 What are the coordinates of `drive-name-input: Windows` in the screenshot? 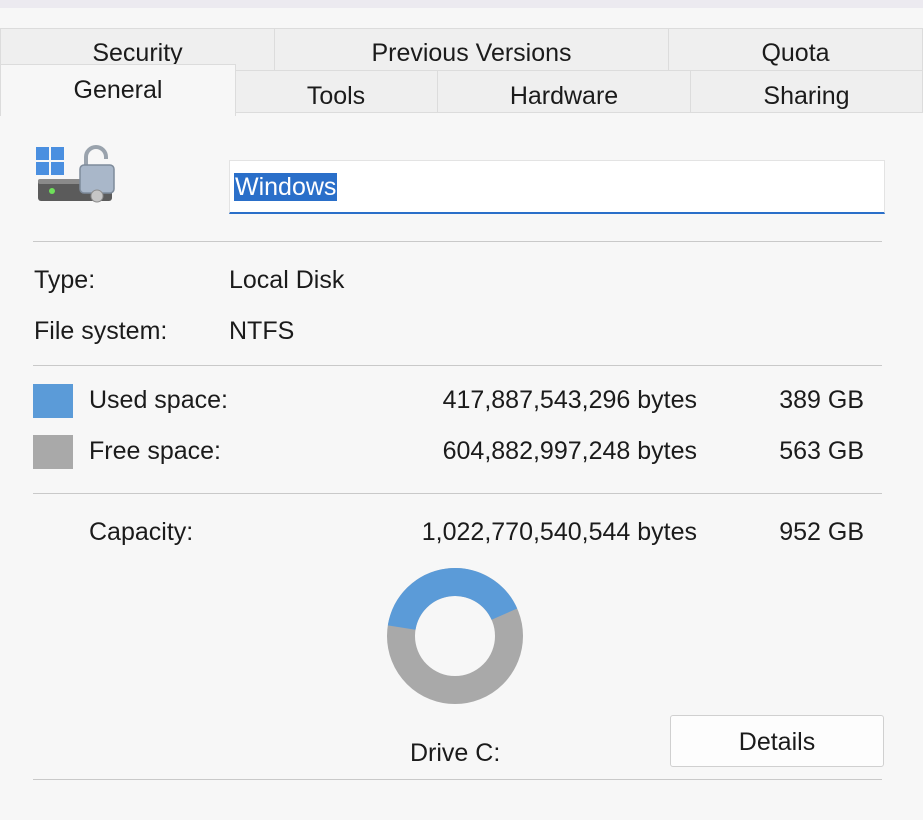 It's located at (557, 187).